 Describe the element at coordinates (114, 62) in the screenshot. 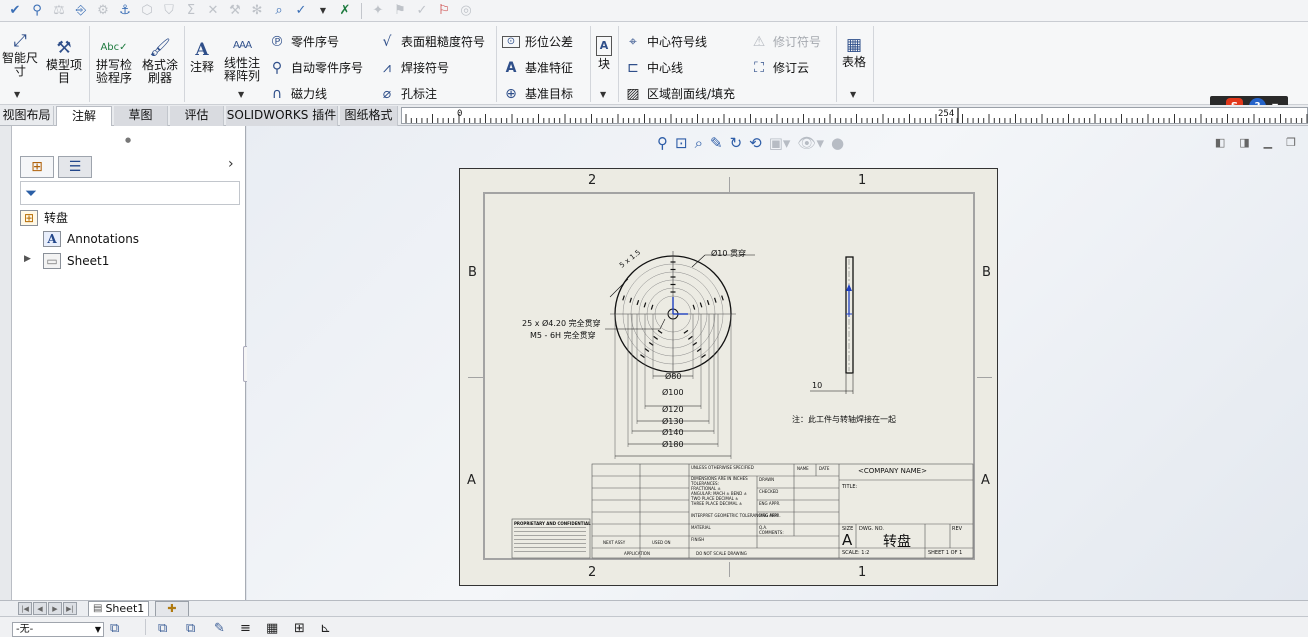

I see `spell-checker-button: Abc✓ 拼写检 验程序` at that location.